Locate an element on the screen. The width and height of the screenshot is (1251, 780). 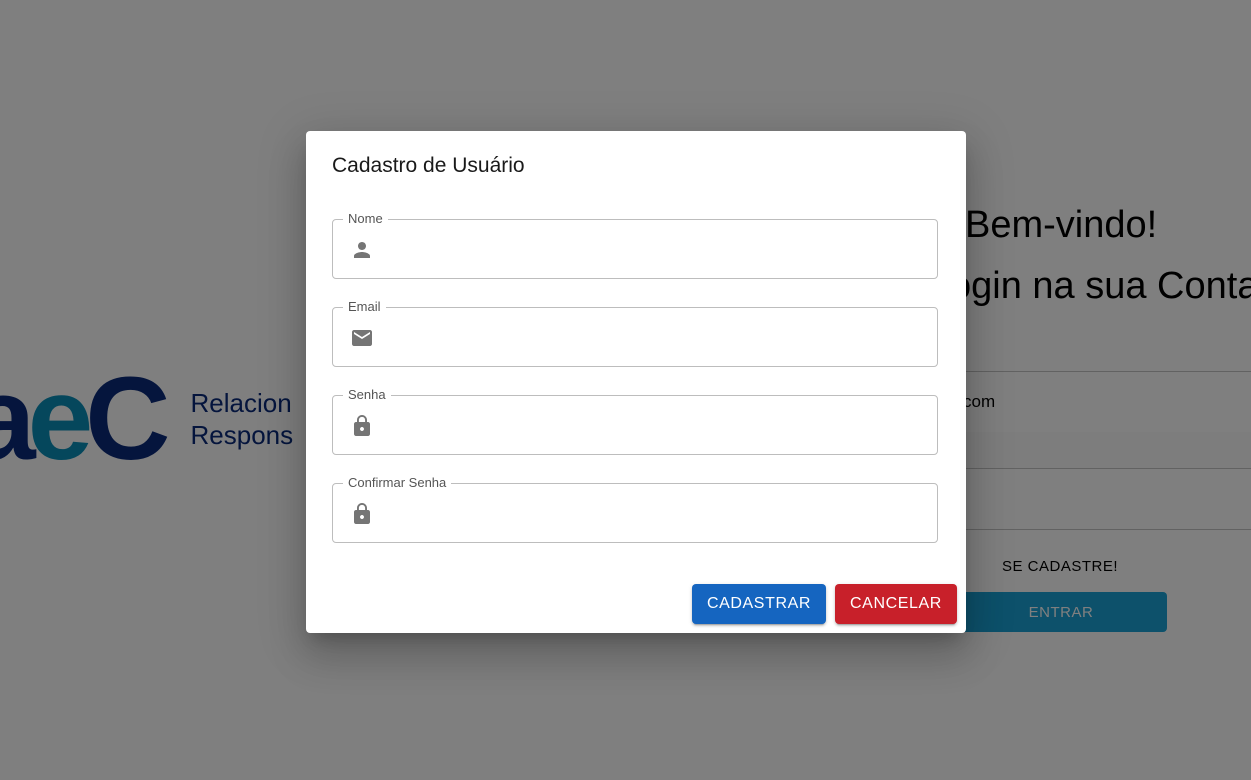
confirm-password-input is located at coordinates (657, 514).